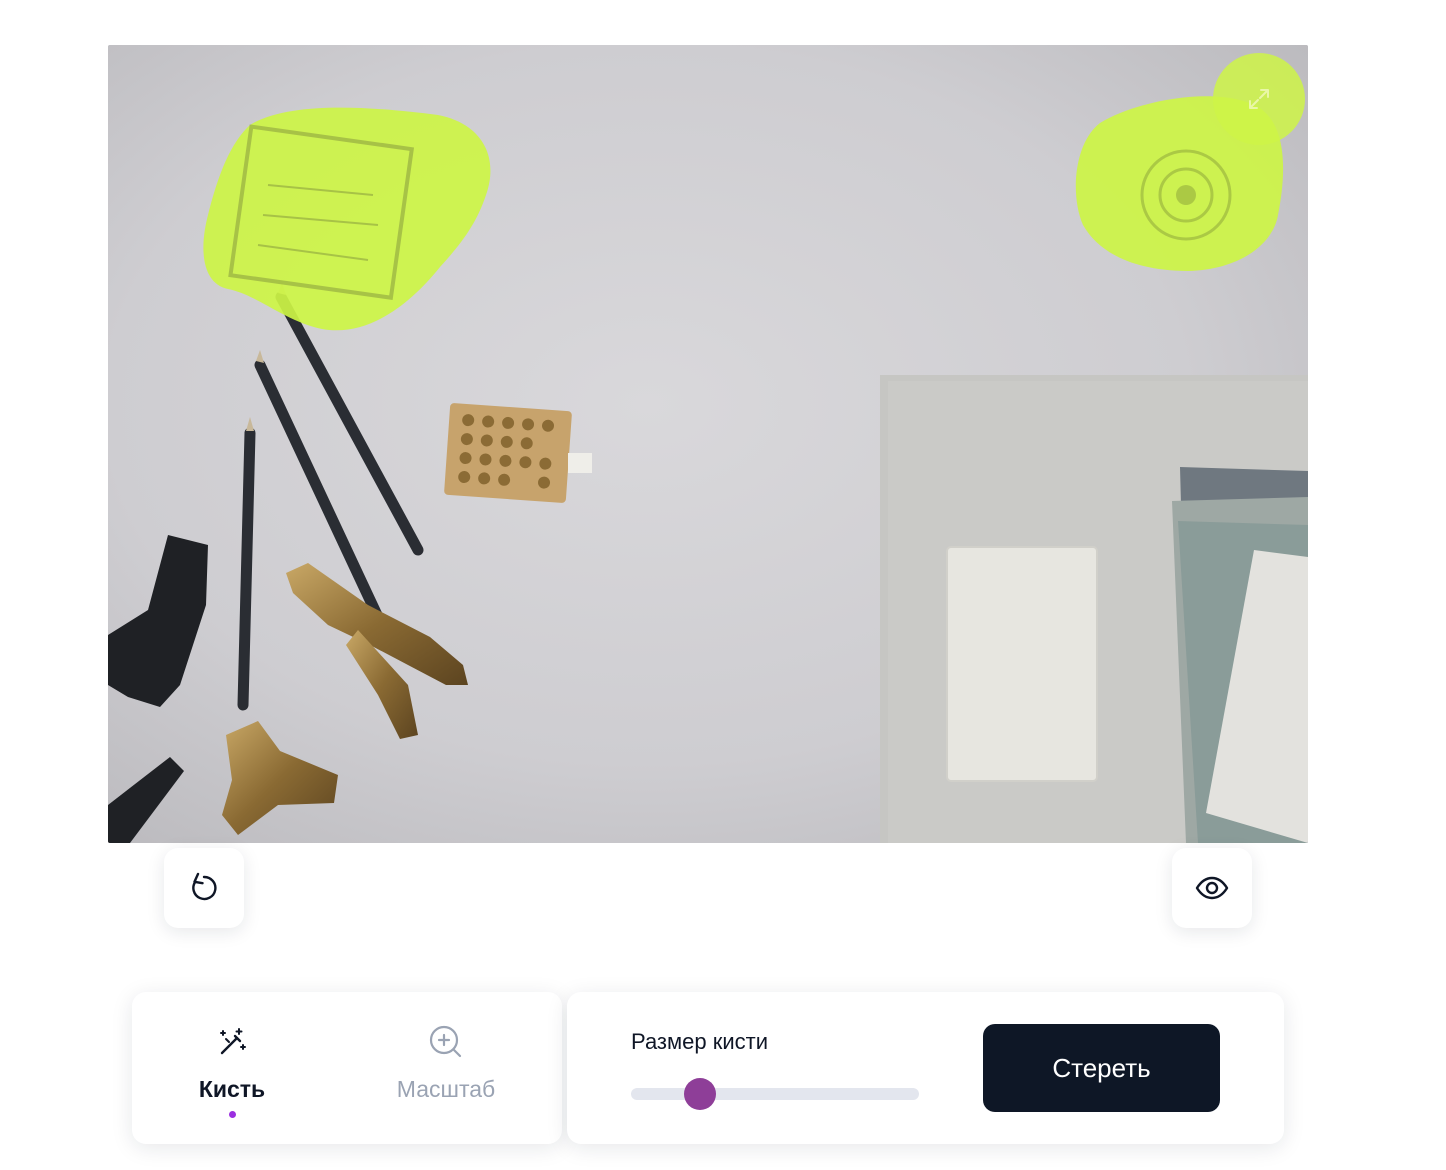 Image resolution: width=1446 pixels, height=1170 pixels. I want to click on tool-zoom-icon-wrap, so click(446, 1042).